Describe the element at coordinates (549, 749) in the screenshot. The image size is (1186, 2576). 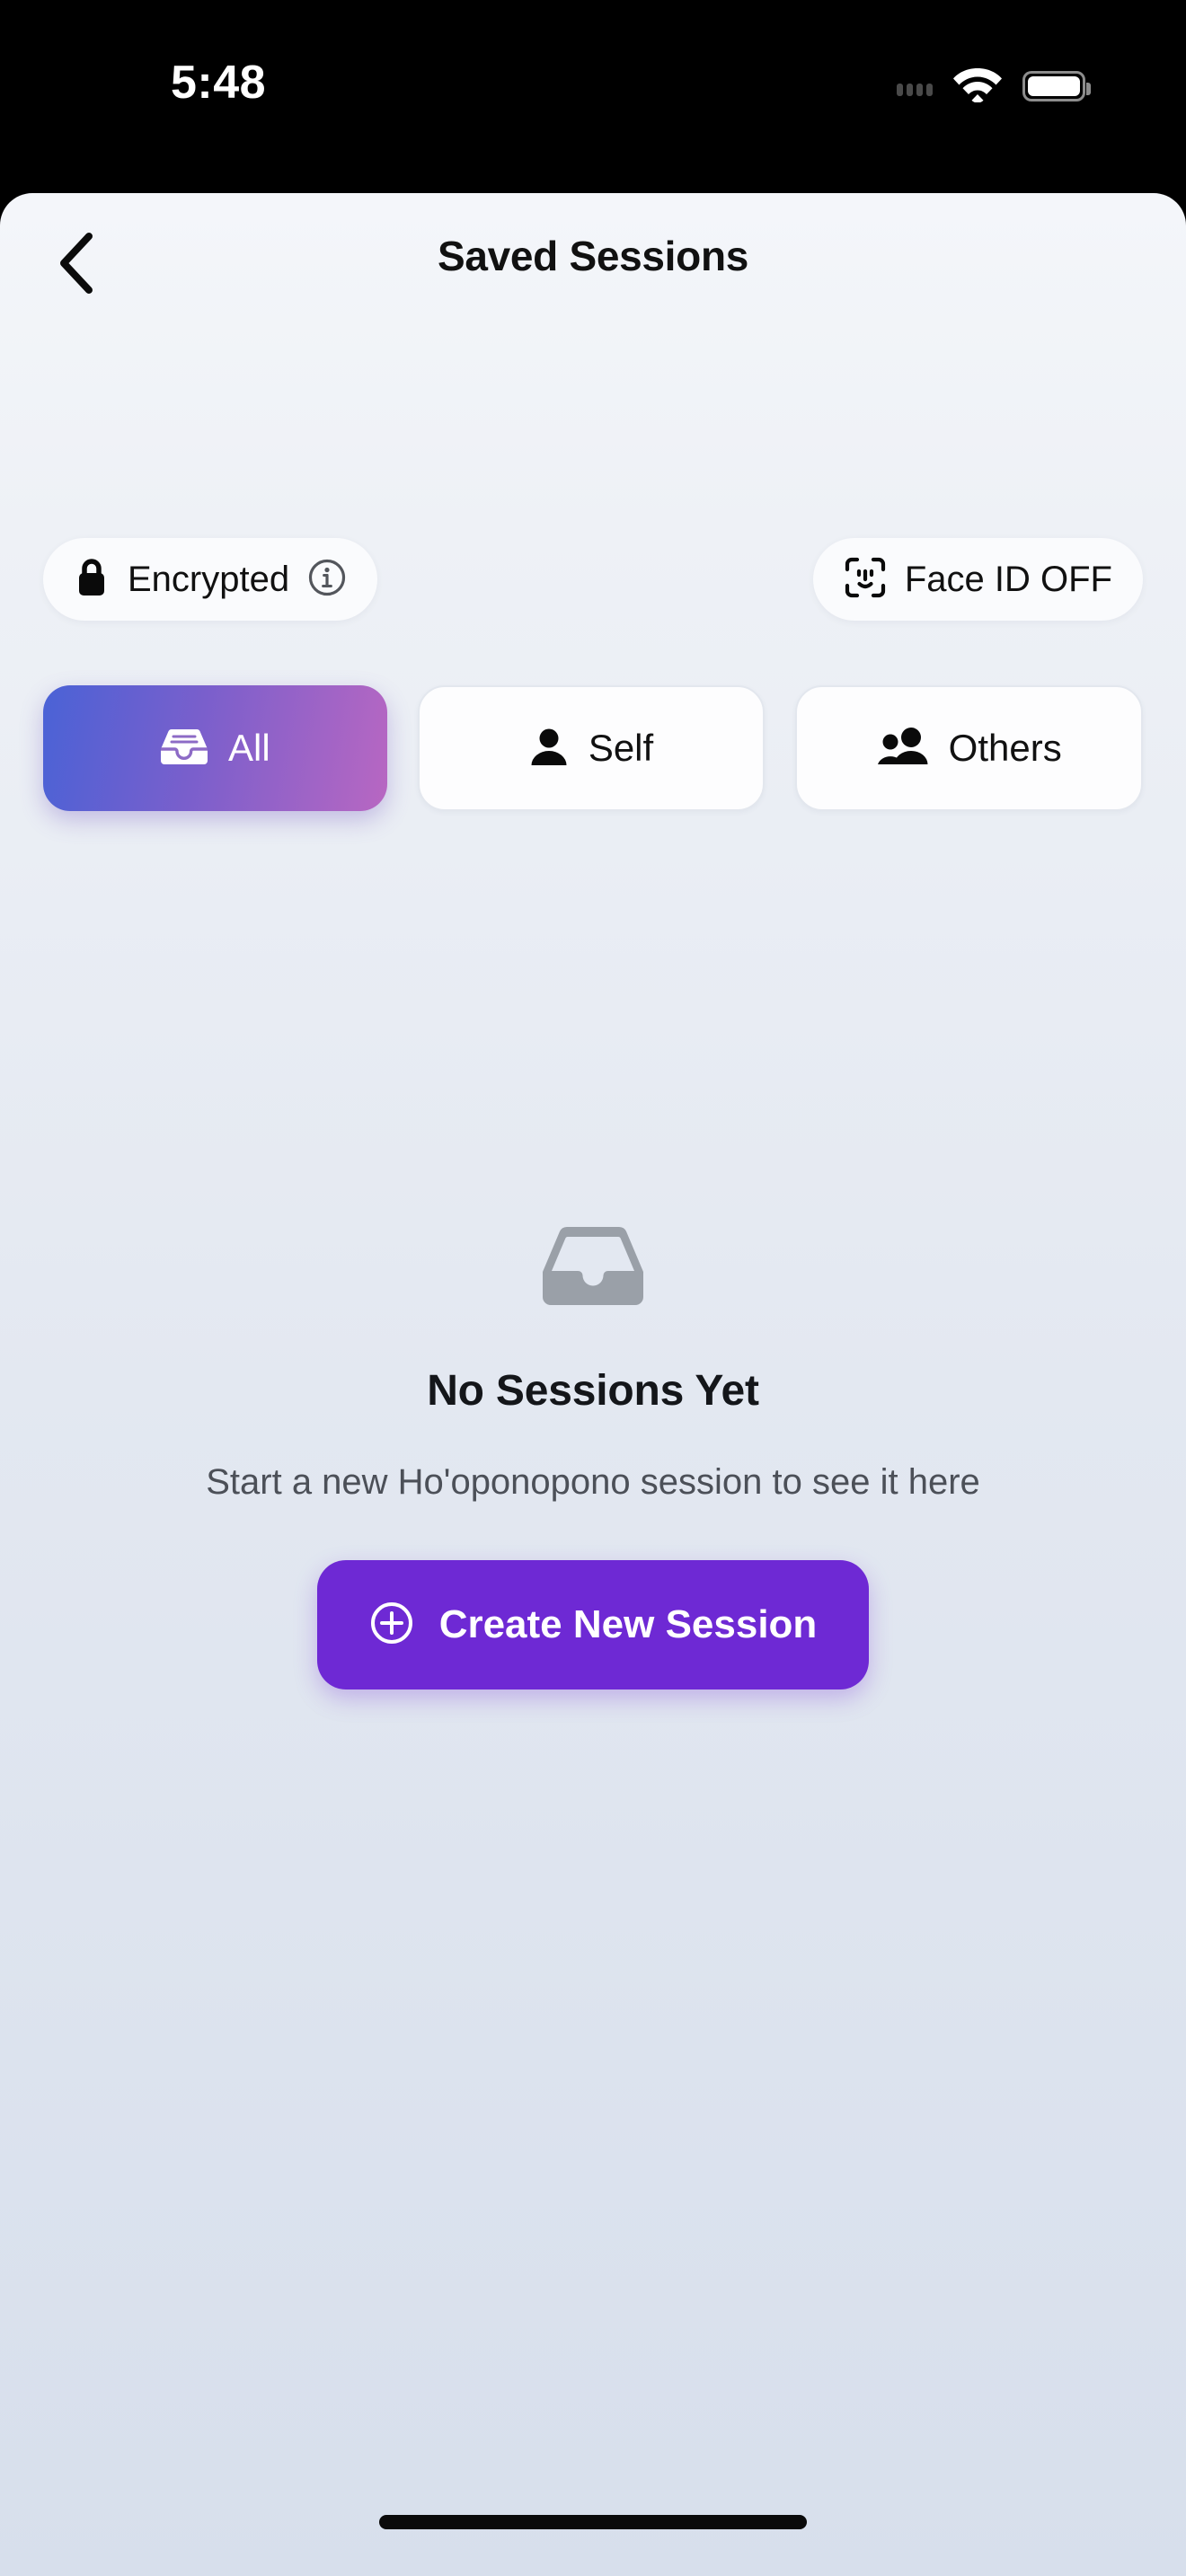
I see `person-icon` at that location.